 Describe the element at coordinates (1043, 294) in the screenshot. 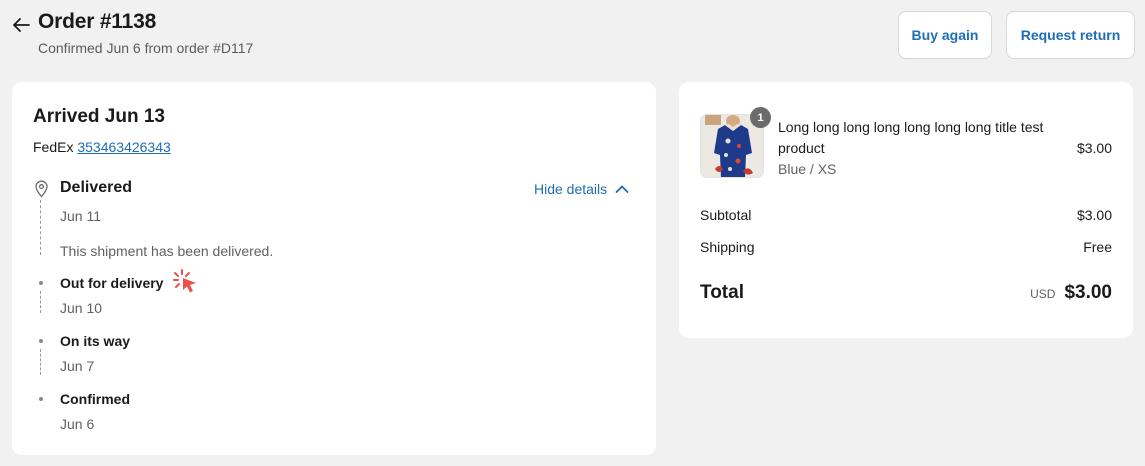

I see `currency-code: USD` at that location.